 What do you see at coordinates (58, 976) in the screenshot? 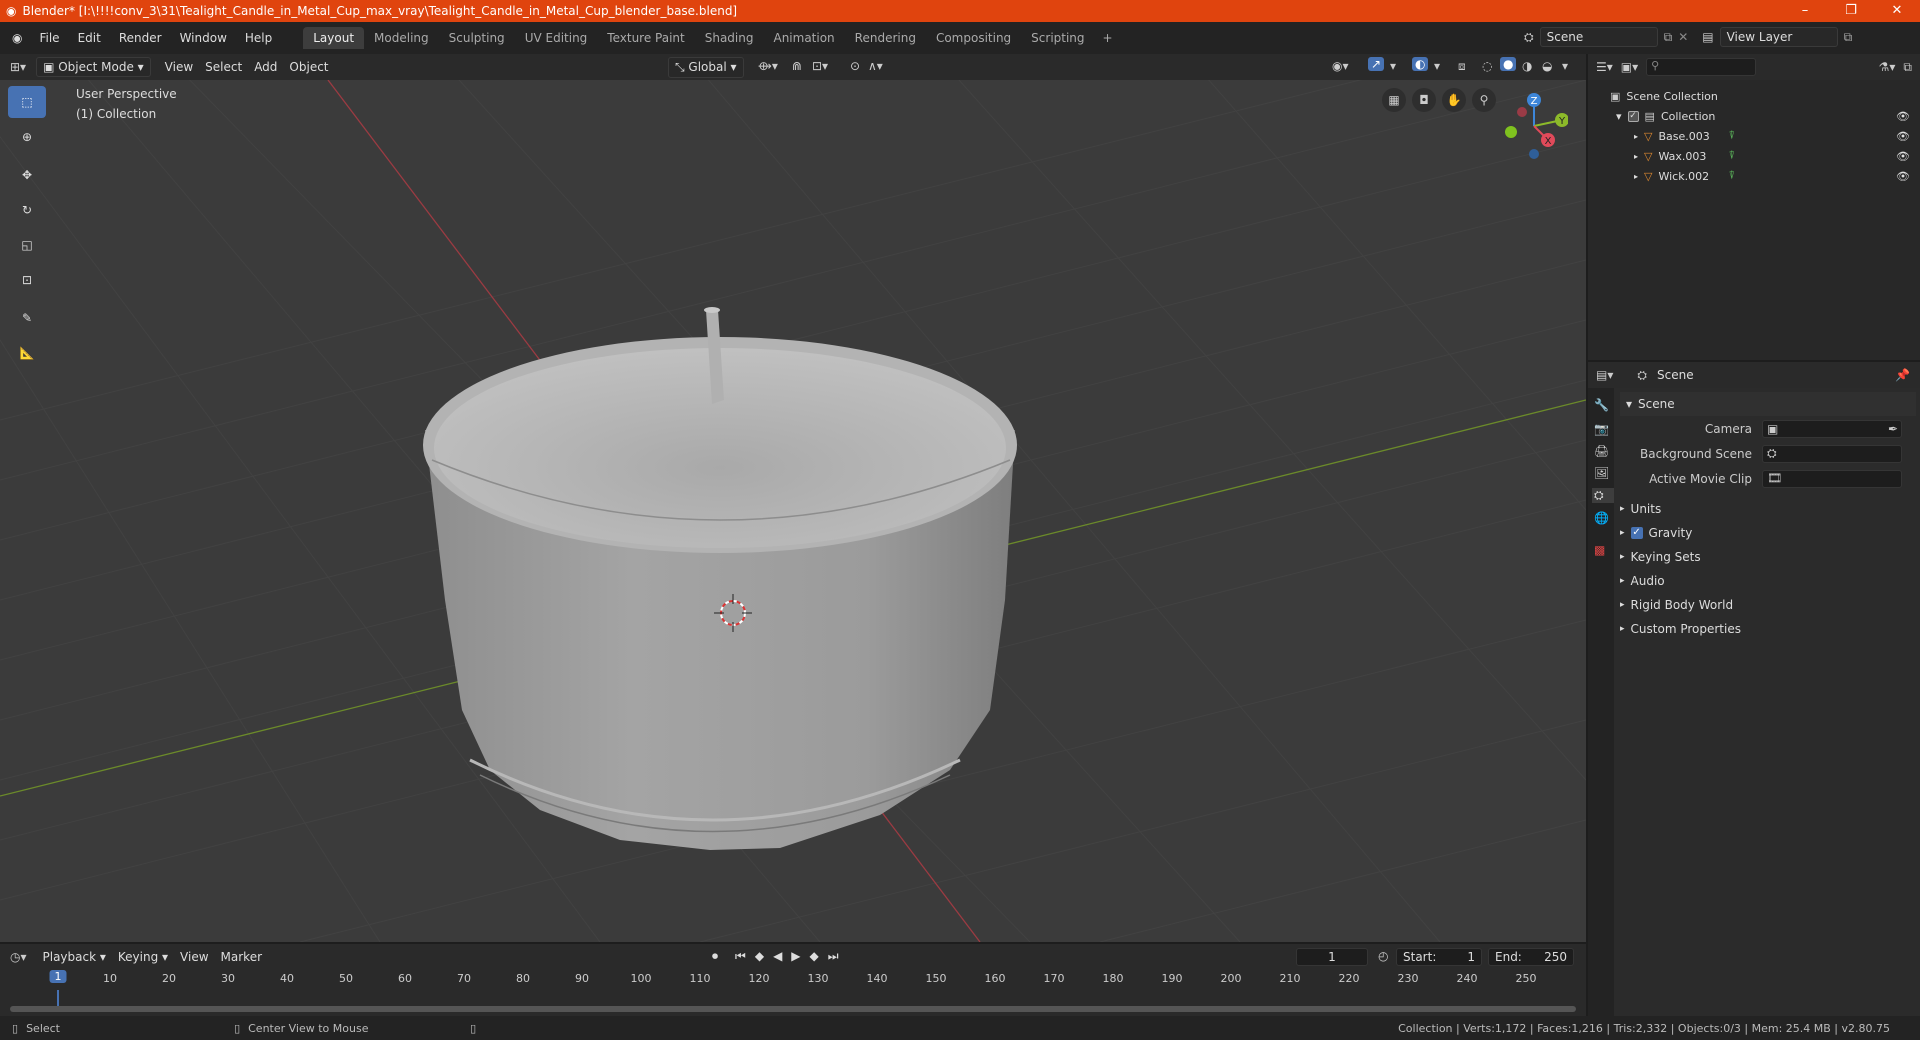
I see `frame-marker-current: 1` at bounding box center [58, 976].